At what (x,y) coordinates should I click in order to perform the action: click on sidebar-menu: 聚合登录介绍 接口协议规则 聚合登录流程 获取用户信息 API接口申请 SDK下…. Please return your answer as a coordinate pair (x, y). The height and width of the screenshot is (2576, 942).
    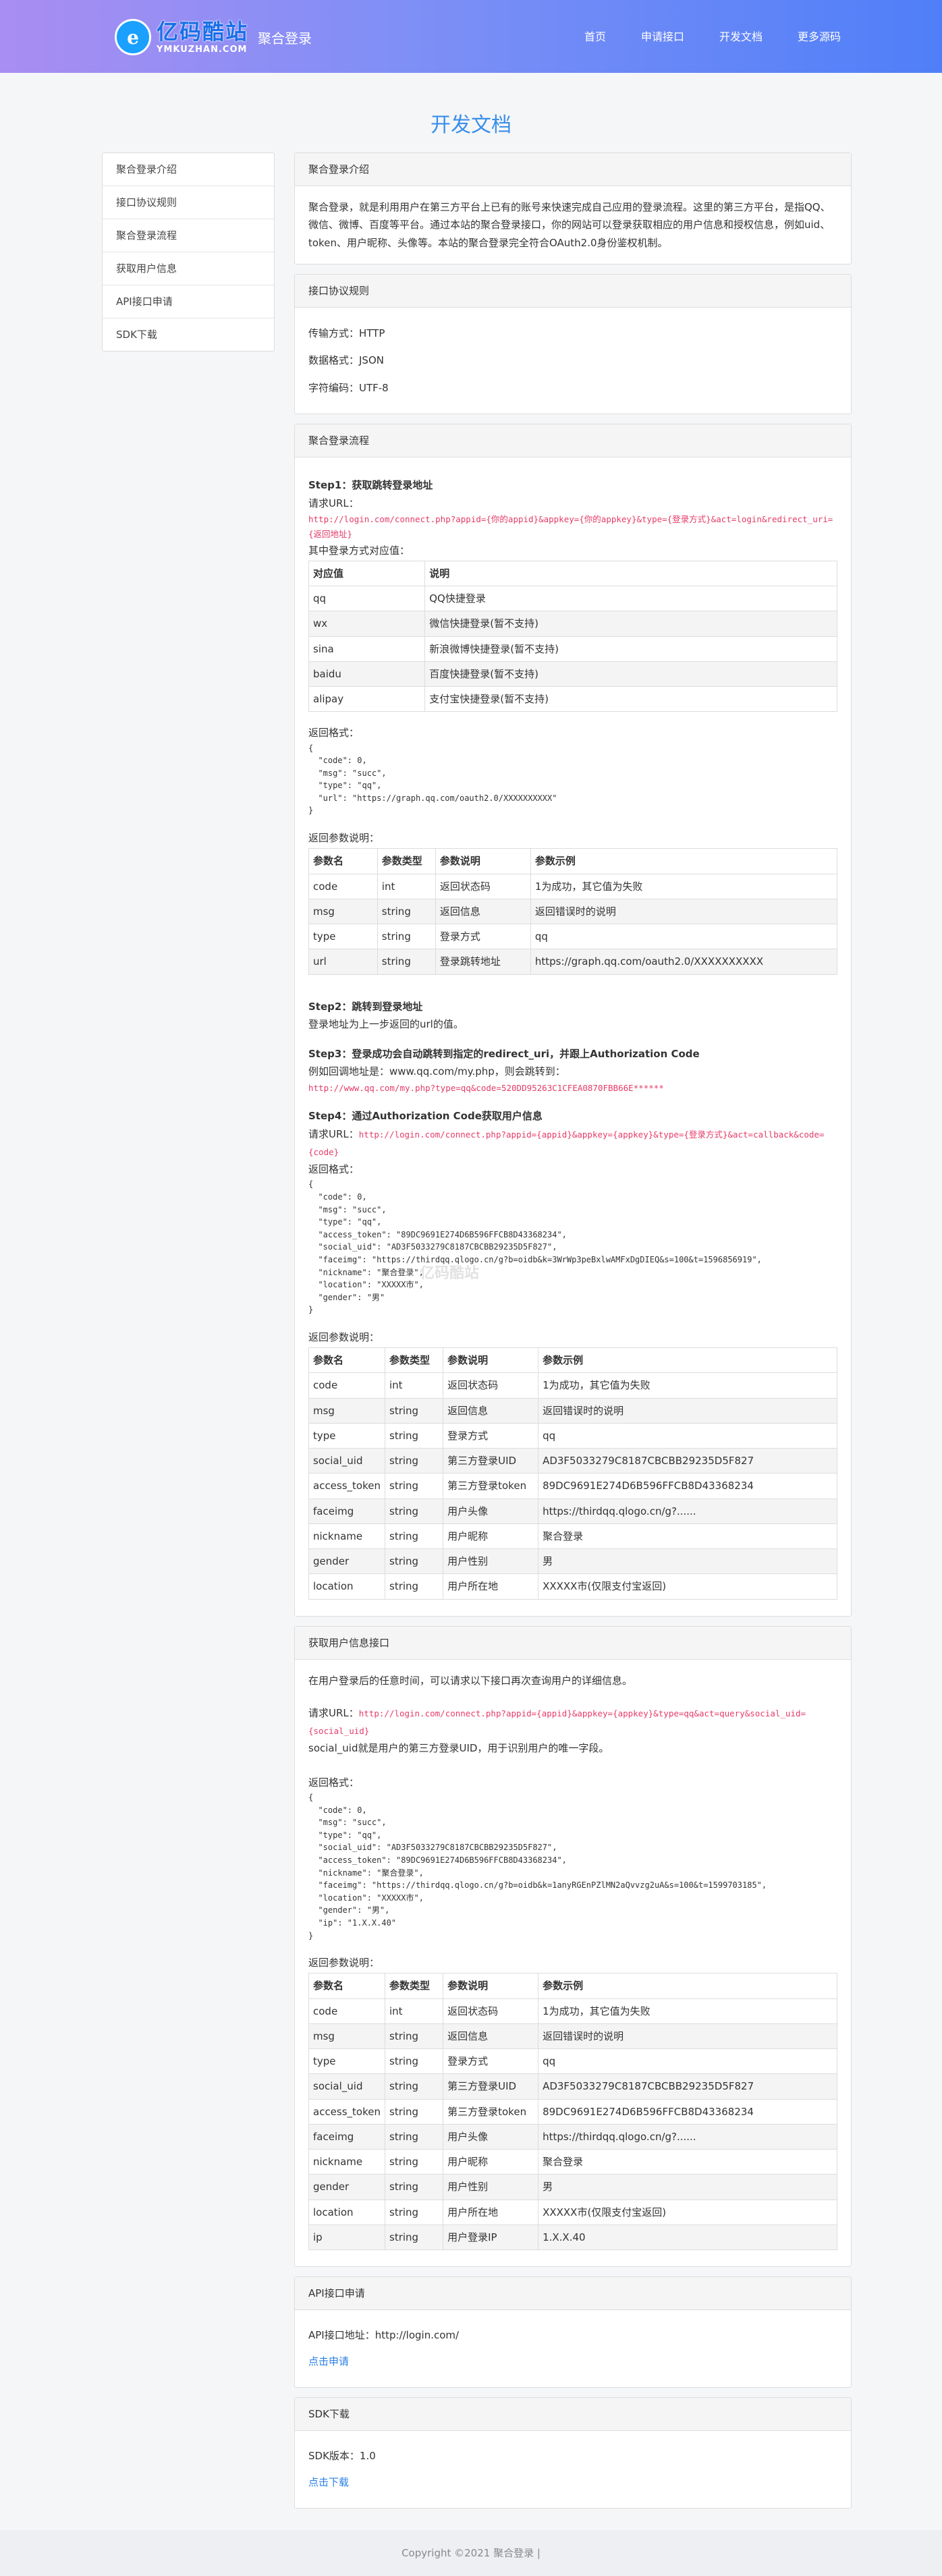
    Looking at the image, I should click on (188, 252).